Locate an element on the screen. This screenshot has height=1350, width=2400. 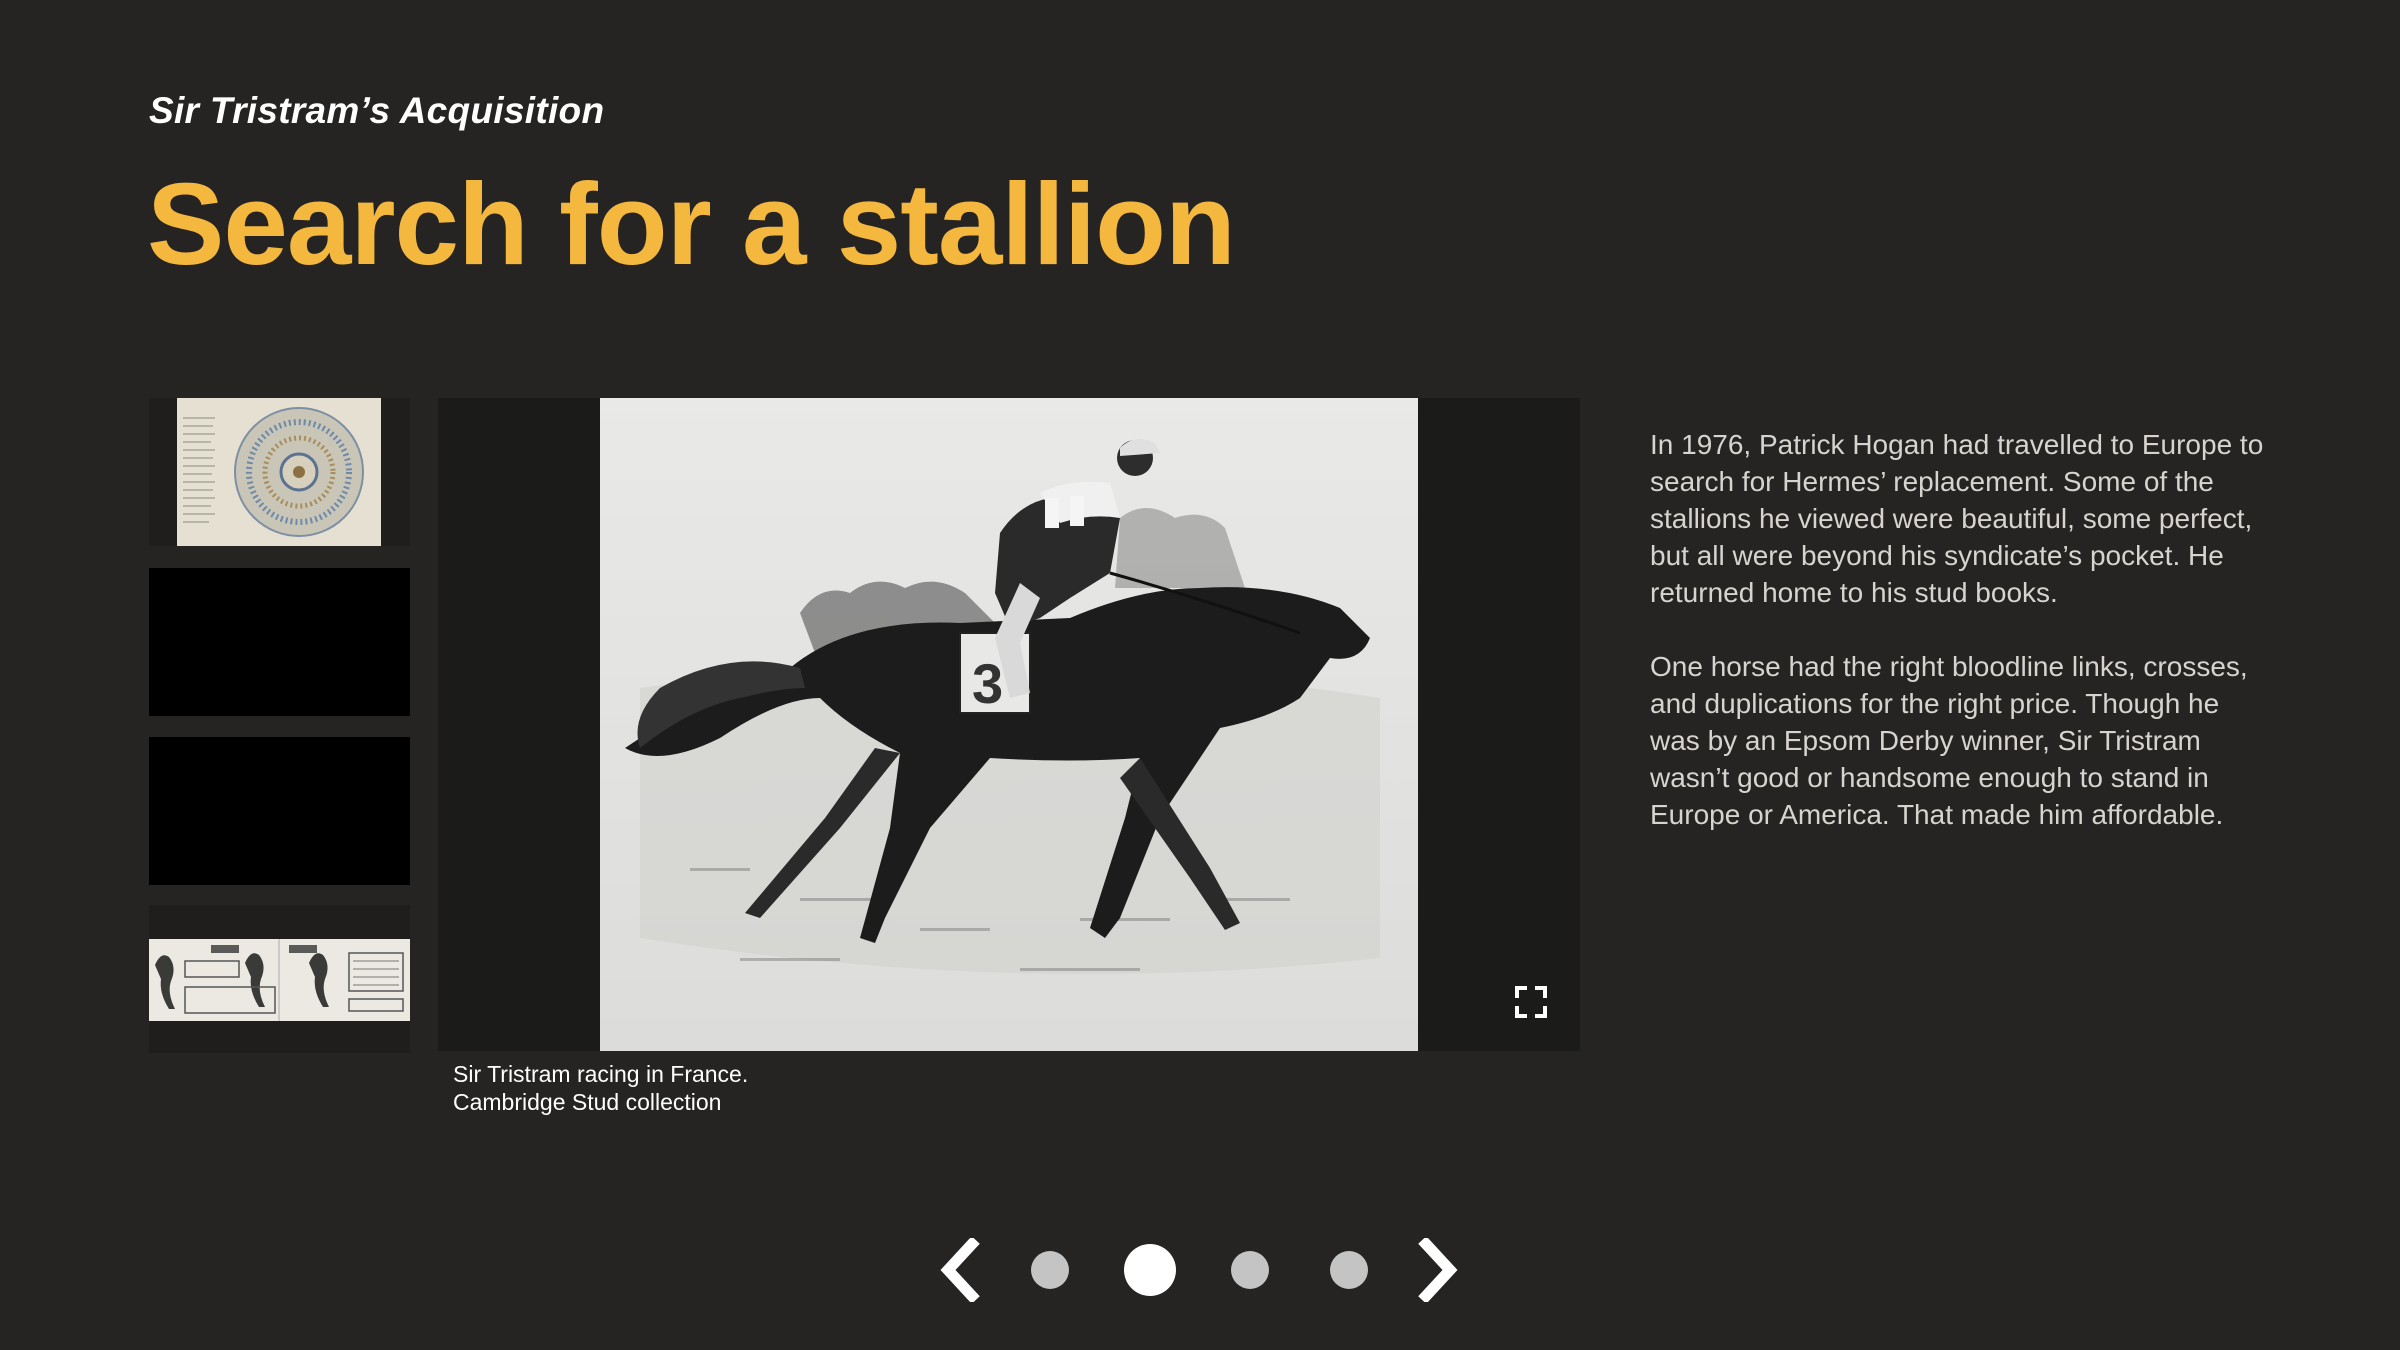
fullscreen-icon is located at coordinates (1531, 1002).